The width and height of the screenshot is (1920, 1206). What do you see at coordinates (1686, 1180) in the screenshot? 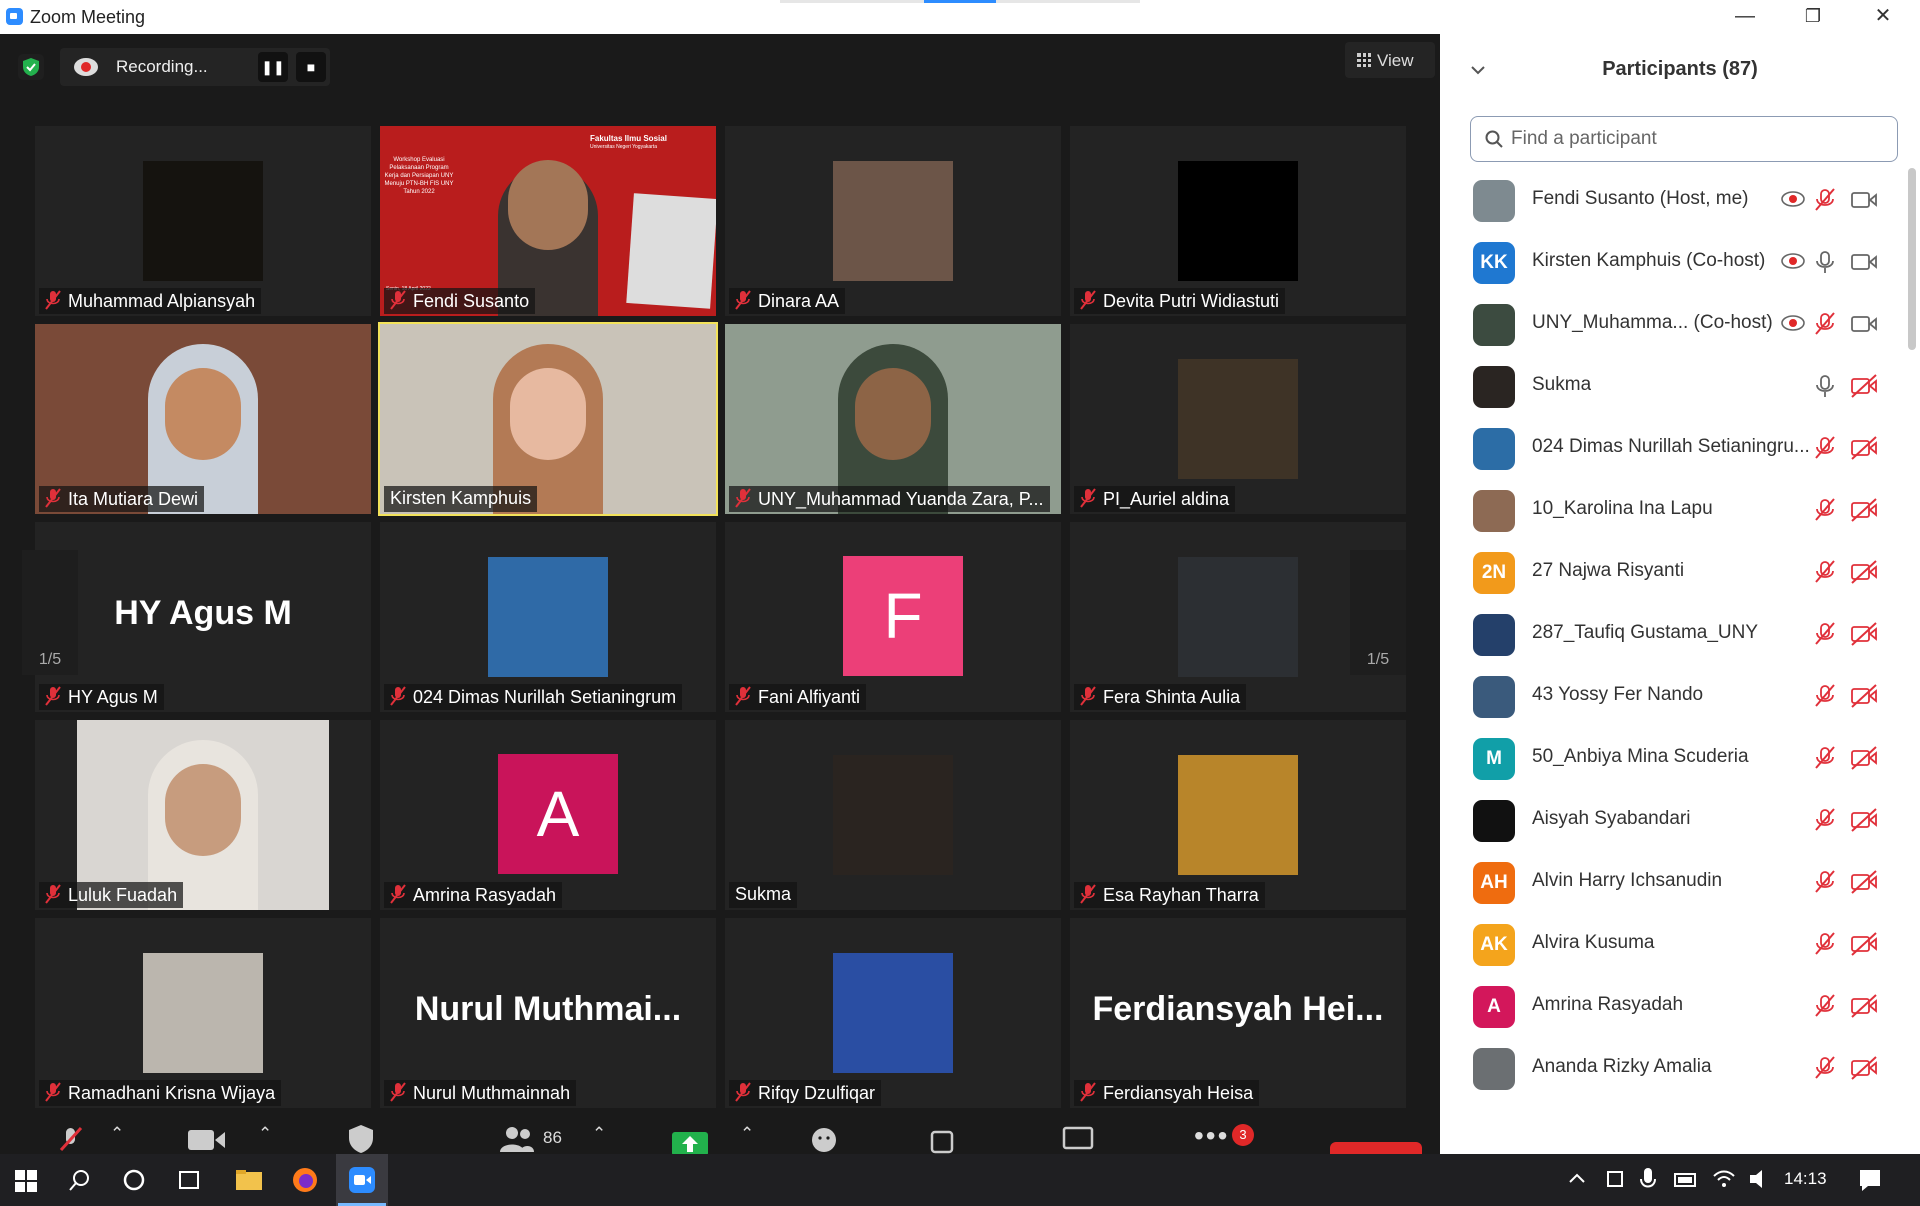
I see `battery-icon` at bounding box center [1686, 1180].